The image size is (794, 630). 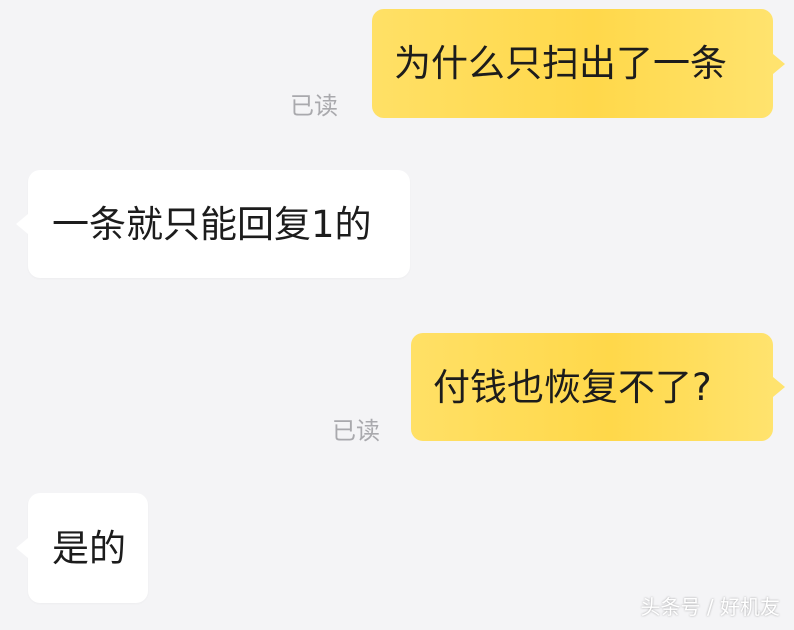 I want to click on message-bubble-incoming: 是的, so click(x=82, y=548).